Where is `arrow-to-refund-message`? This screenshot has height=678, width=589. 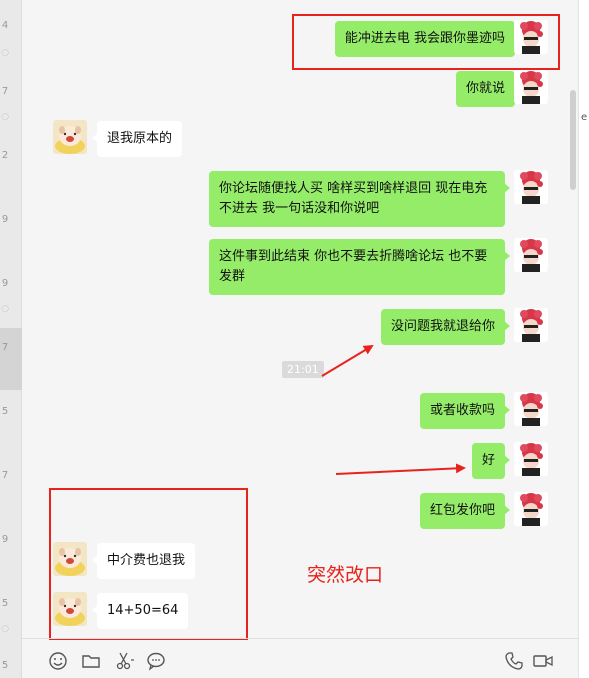
arrow-to-refund-message is located at coordinates (347, 360).